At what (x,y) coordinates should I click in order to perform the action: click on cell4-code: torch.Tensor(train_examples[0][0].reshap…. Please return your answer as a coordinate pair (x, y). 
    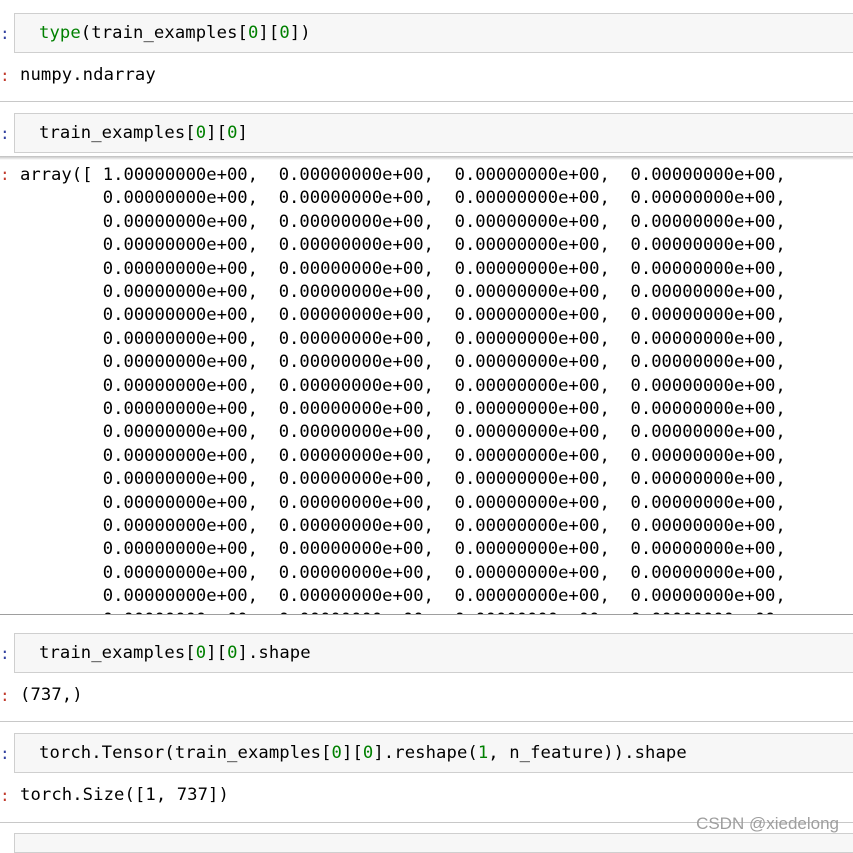
    Looking at the image, I should click on (363, 753).